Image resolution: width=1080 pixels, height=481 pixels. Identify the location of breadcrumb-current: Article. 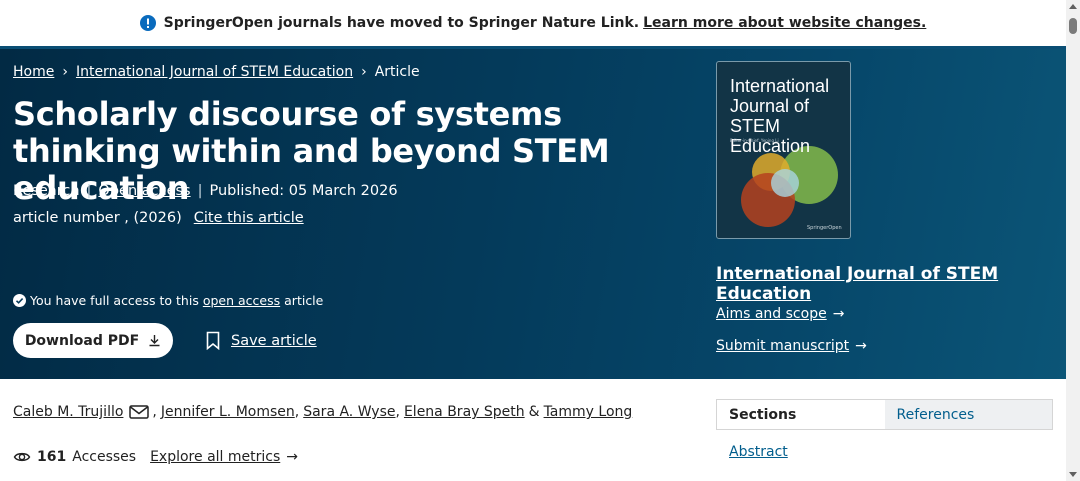
(397, 72).